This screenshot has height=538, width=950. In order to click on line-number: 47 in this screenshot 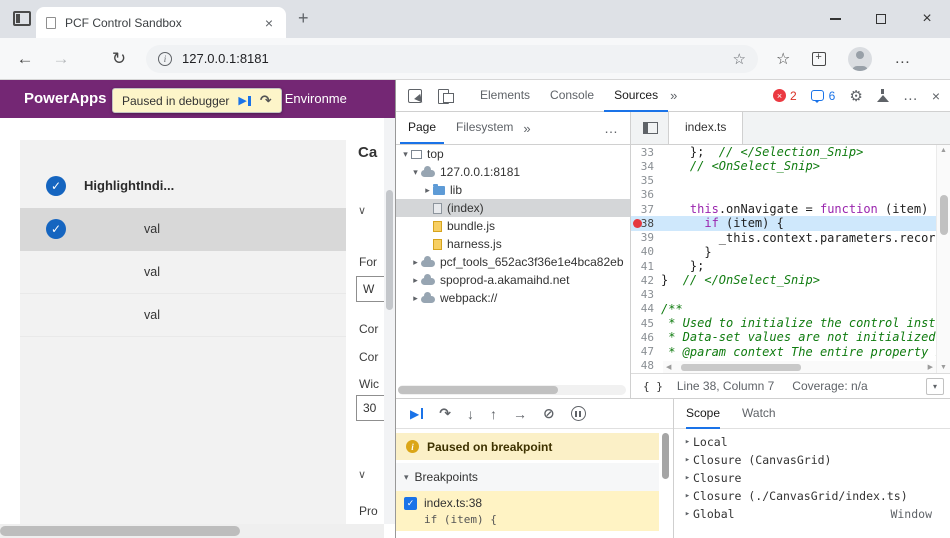, I will do `click(646, 351)`.